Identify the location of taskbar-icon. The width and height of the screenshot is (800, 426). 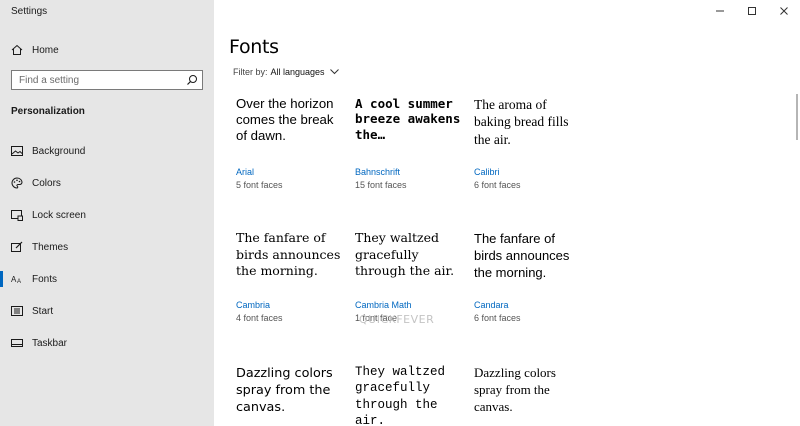
(17, 343).